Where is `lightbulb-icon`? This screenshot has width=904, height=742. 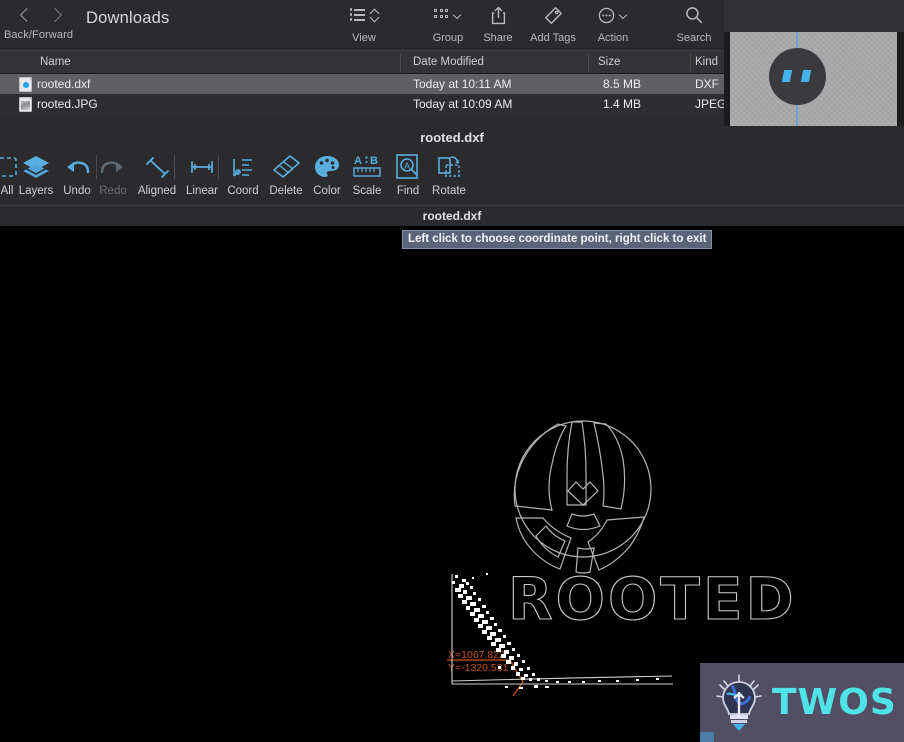 lightbulb-icon is located at coordinates (739, 703).